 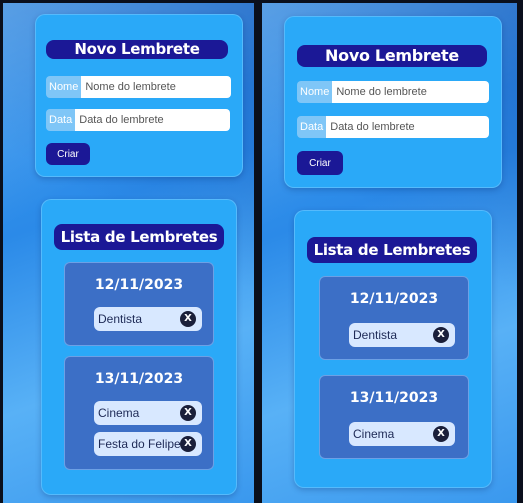 What do you see at coordinates (394, 417) in the screenshot?
I see `reminder-group: 13/11/2023 Cinema X` at bounding box center [394, 417].